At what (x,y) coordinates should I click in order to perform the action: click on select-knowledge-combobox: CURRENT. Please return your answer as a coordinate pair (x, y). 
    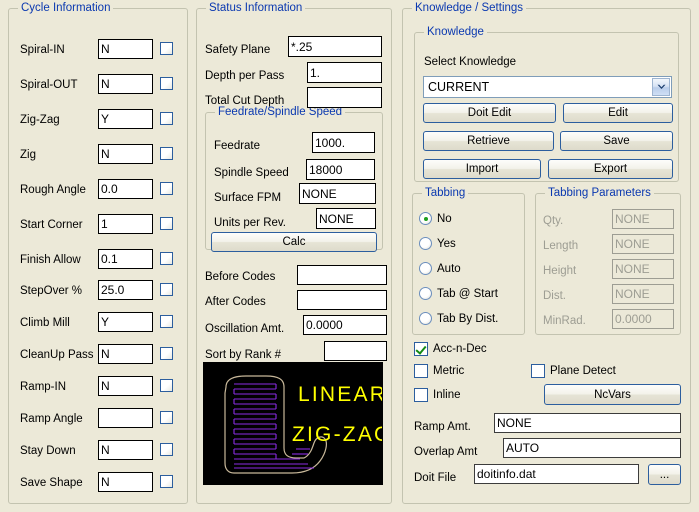
    Looking at the image, I should click on (547, 87).